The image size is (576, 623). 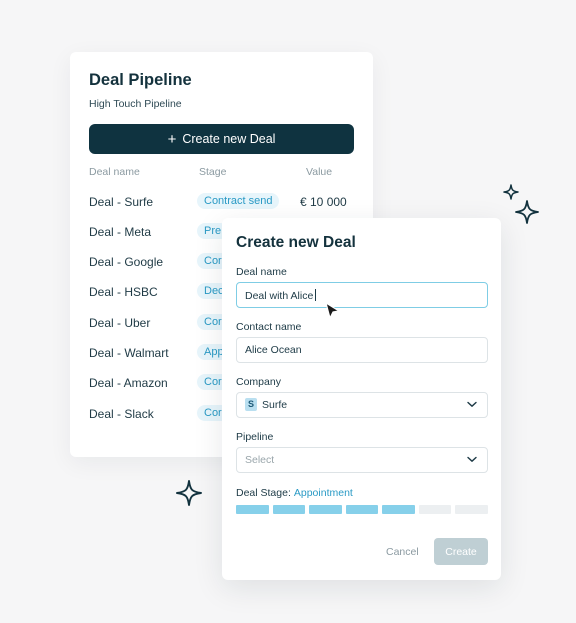 I want to click on deal-name: Deal - Slack, so click(x=121, y=414).